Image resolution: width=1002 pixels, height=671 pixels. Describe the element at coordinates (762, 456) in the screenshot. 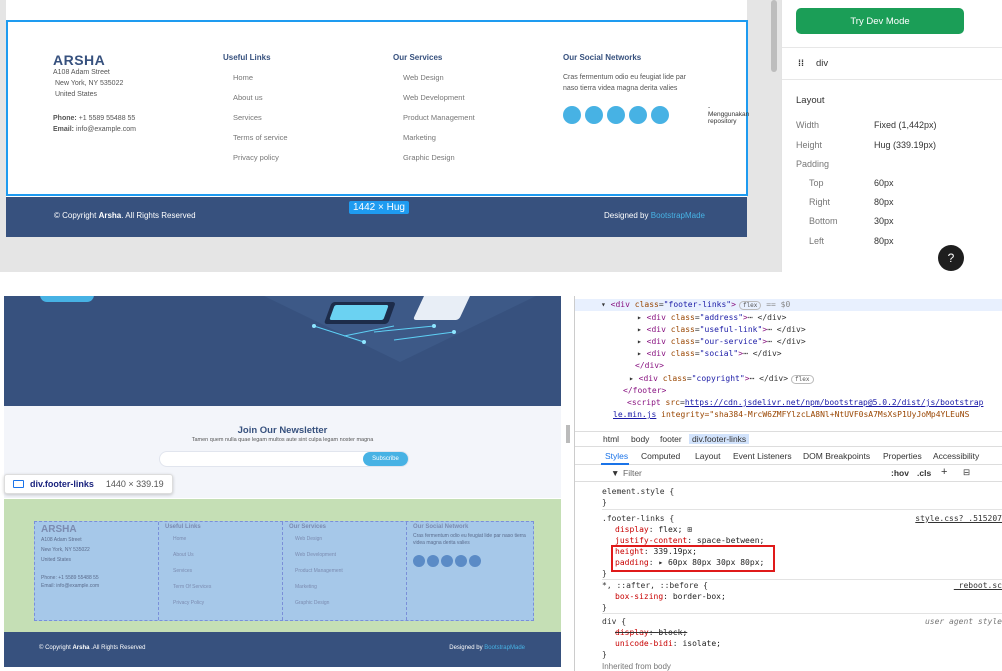

I see `tab-event-listeners: Event Listeners` at that location.